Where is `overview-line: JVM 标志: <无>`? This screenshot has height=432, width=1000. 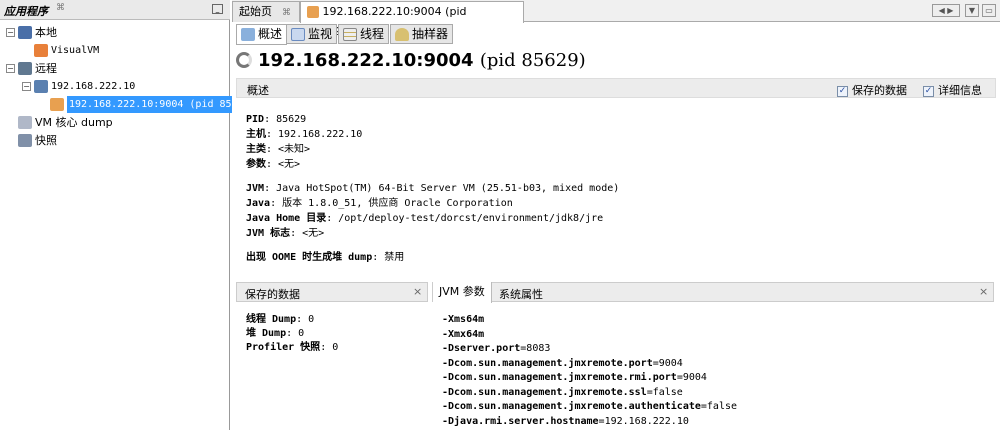
overview-line: JVM 标志: <无> is located at coordinates (285, 233).